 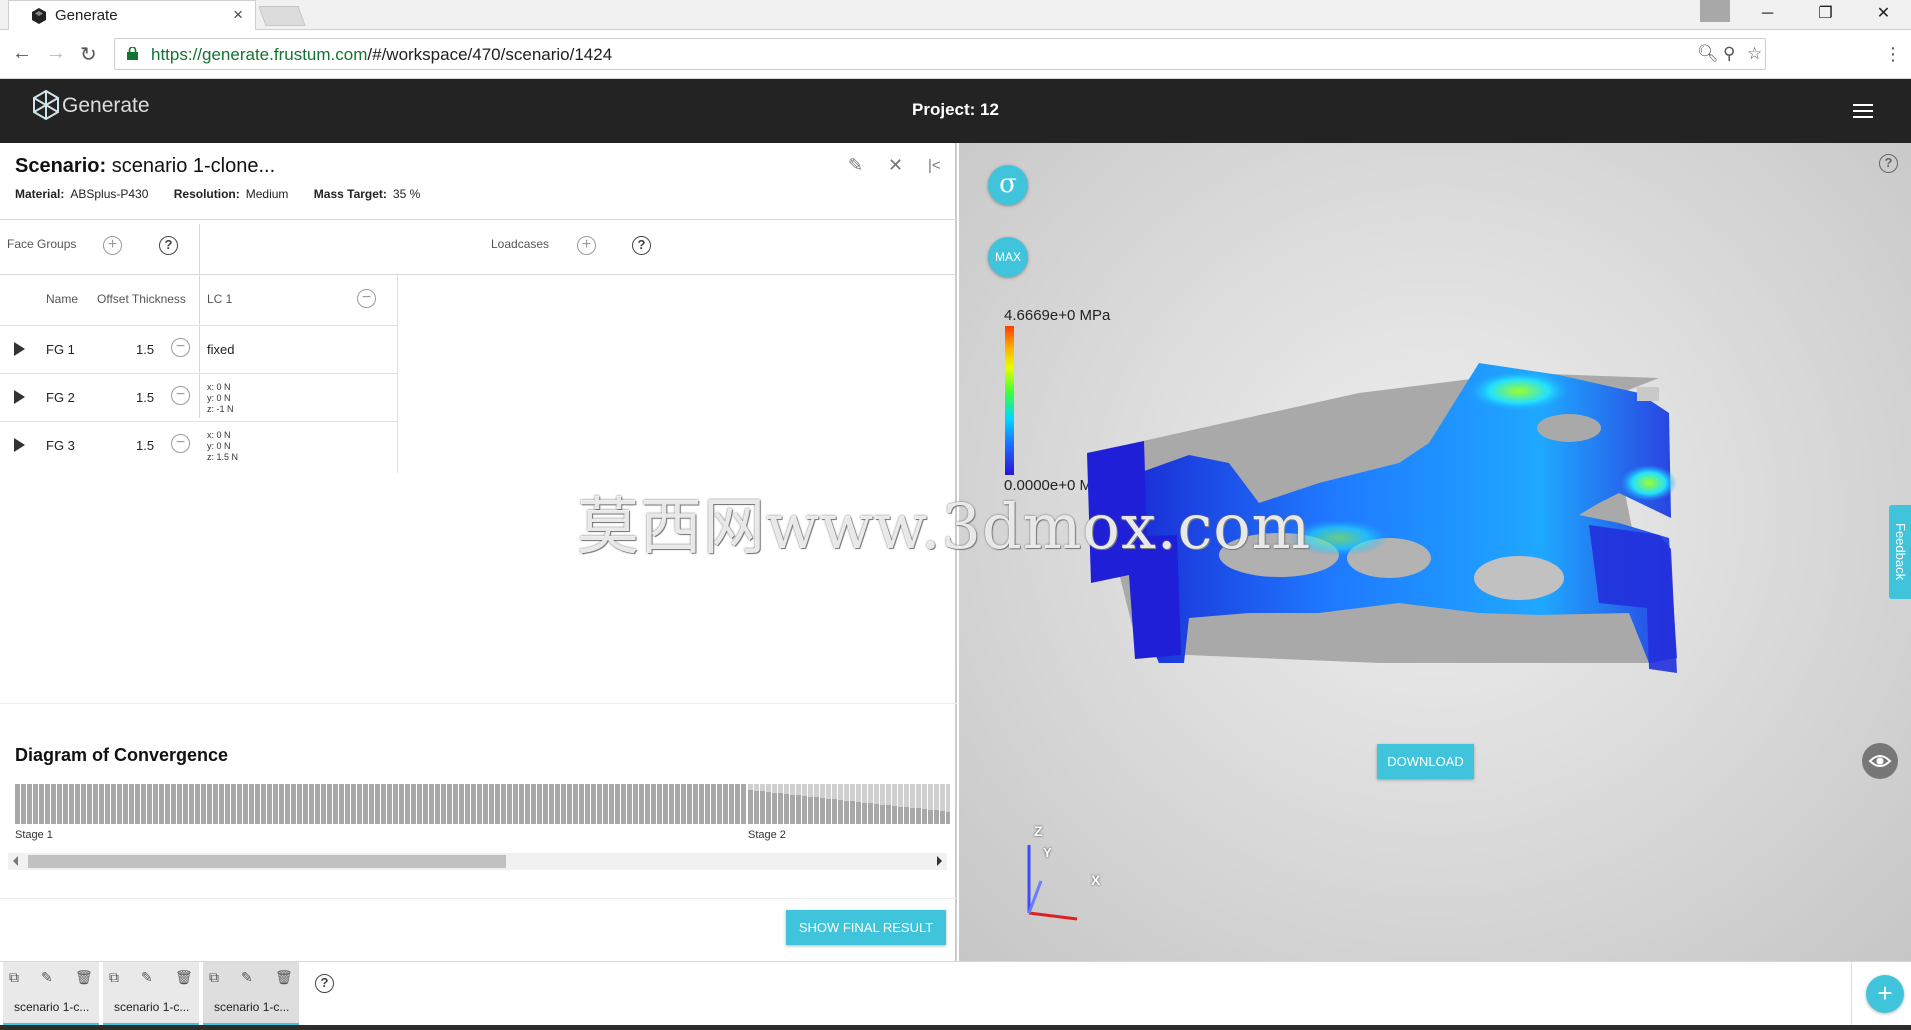 I want to click on scroll-right-icon, so click(x=939, y=861).